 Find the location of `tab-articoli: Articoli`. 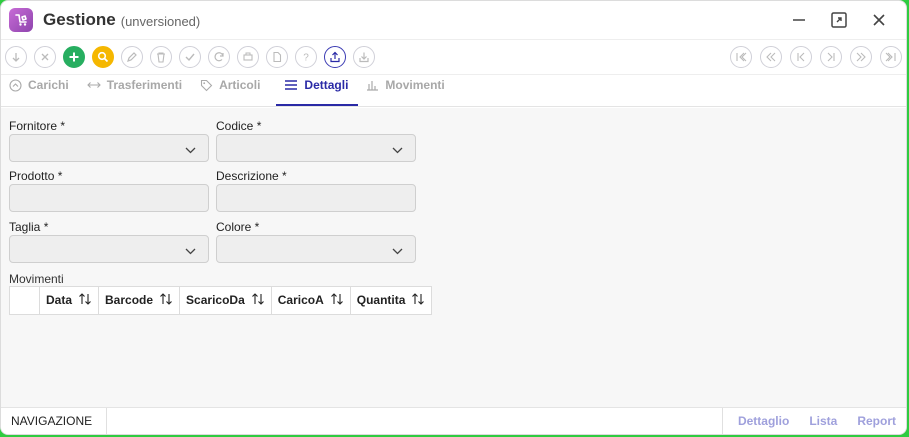

tab-articoli: Articoli is located at coordinates (234, 90).